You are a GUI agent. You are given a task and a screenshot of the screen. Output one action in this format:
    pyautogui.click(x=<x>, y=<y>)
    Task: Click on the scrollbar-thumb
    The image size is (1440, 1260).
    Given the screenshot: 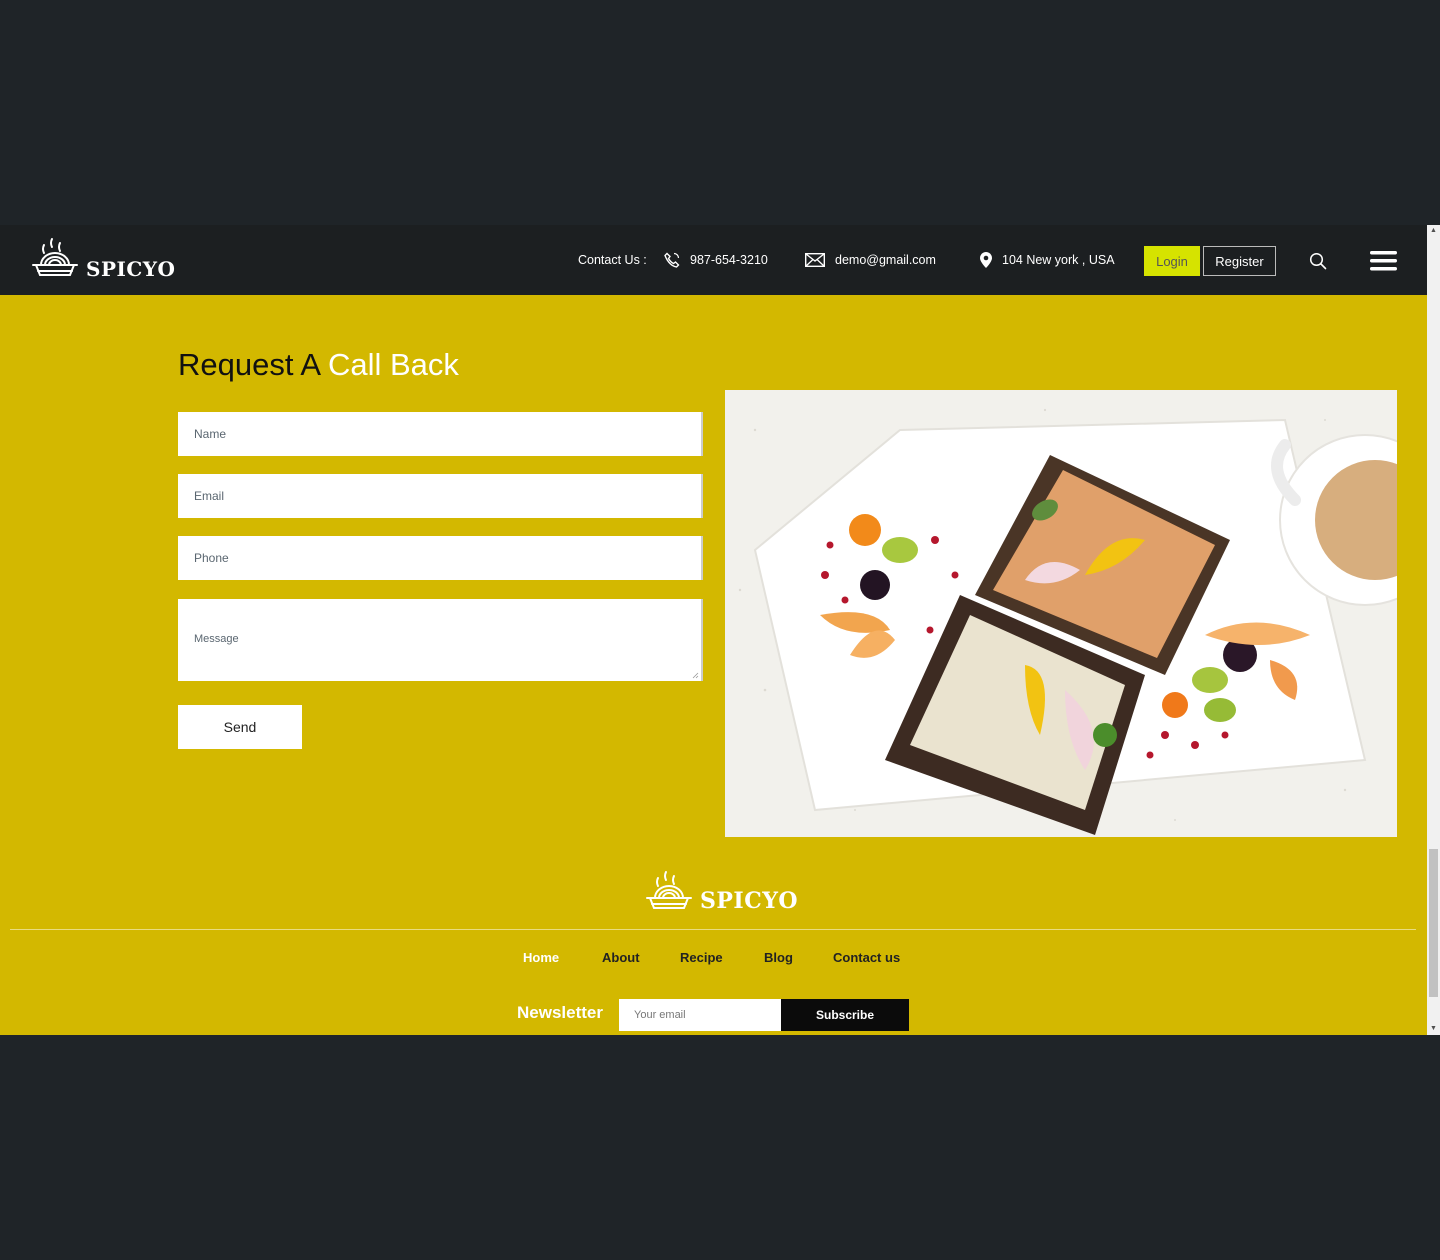 What is the action you would take?
    pyautogui.click(x=1433, y=923)
    